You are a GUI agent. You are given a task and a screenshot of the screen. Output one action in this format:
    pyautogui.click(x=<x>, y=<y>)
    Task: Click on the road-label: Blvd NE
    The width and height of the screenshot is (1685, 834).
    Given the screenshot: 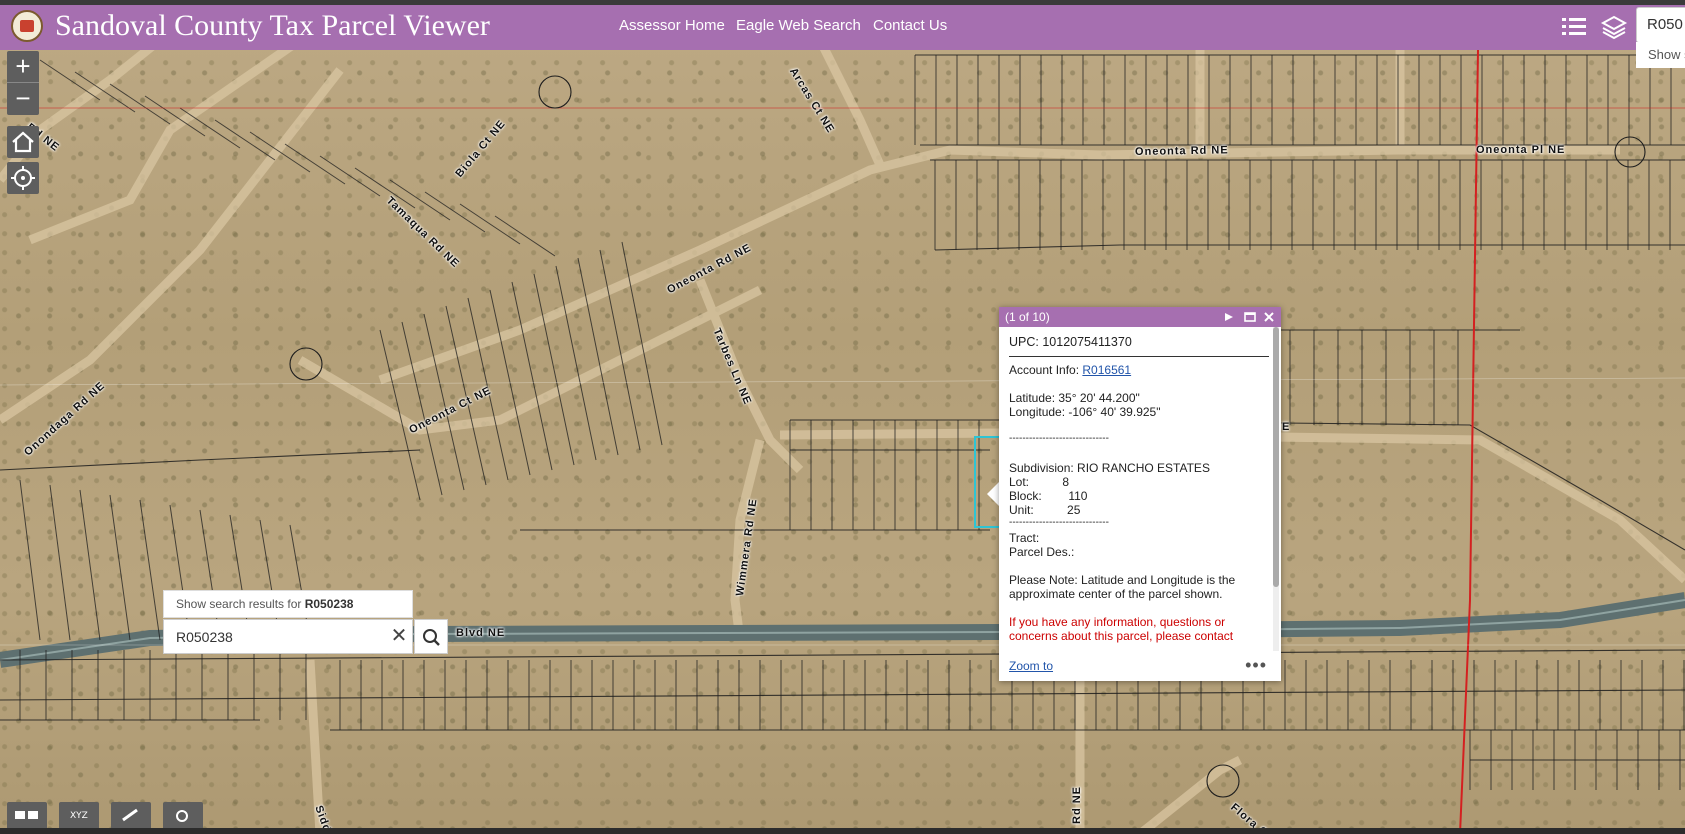 What is the action you would take?
    pyautogui.click(x=481, y=633)
    